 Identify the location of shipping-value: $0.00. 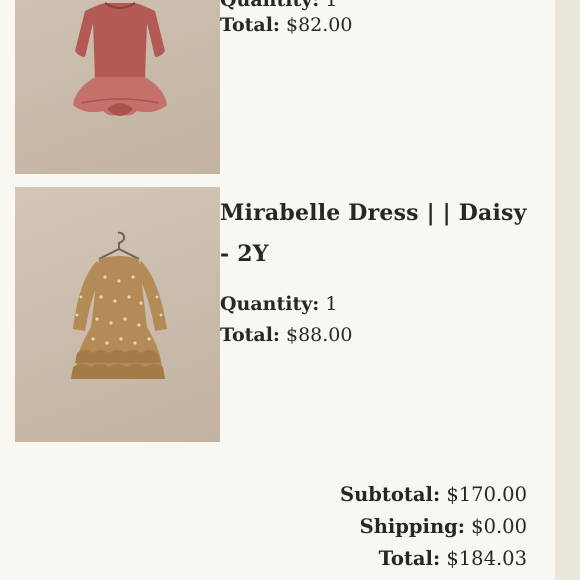
(499, 526).